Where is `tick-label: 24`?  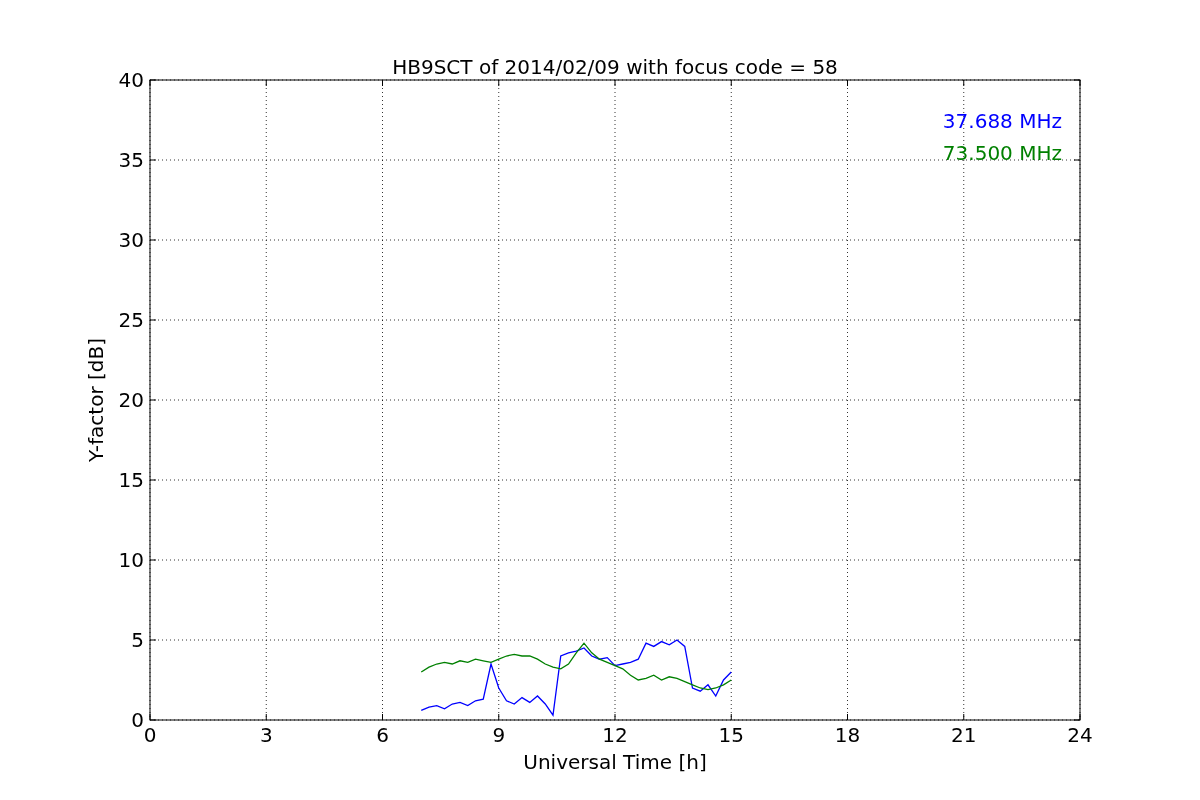 tick-label: 24 is located at coordinates (1080, 735).